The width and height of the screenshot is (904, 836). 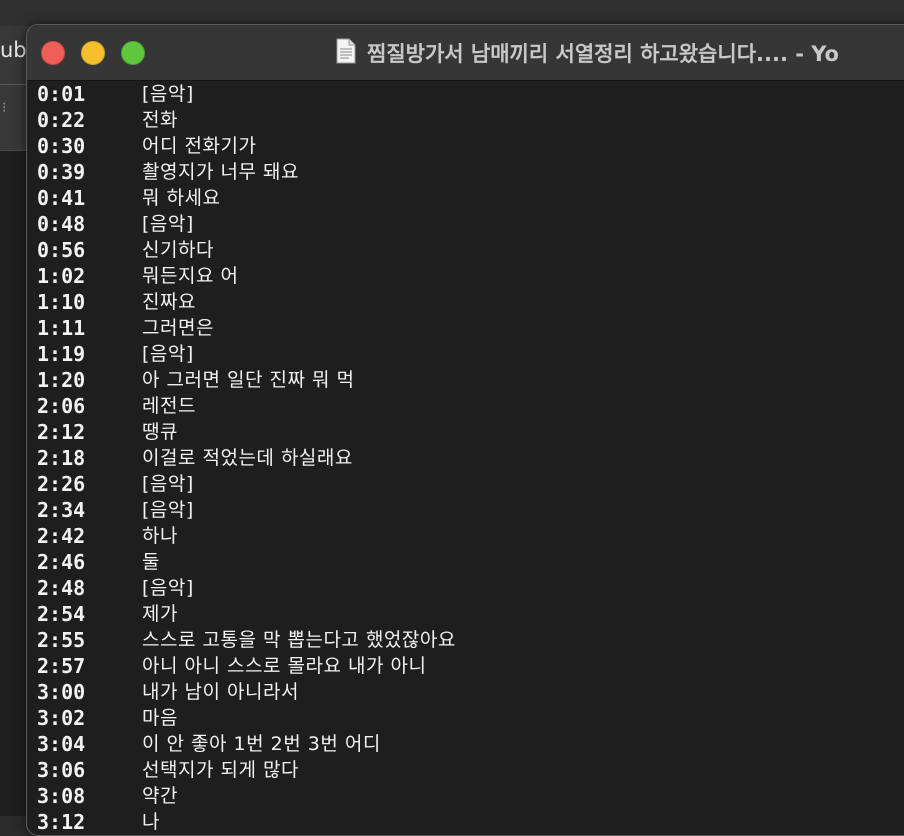 What do you see at coordinates (248, 380) in the screenshot?
I see `caption-text: 아 그러면 일단 진짜 뭐 먹` at bounding box center [248, 380].